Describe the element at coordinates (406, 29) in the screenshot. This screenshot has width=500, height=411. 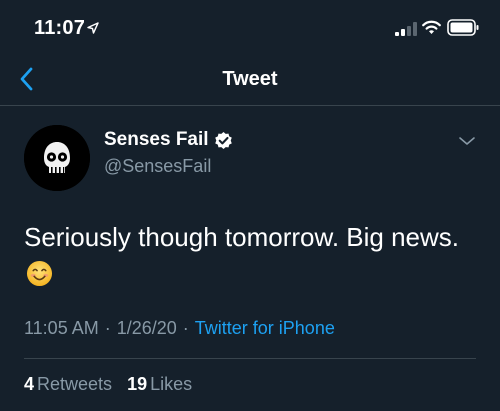
I see `cellular-signal-icon` at that location.